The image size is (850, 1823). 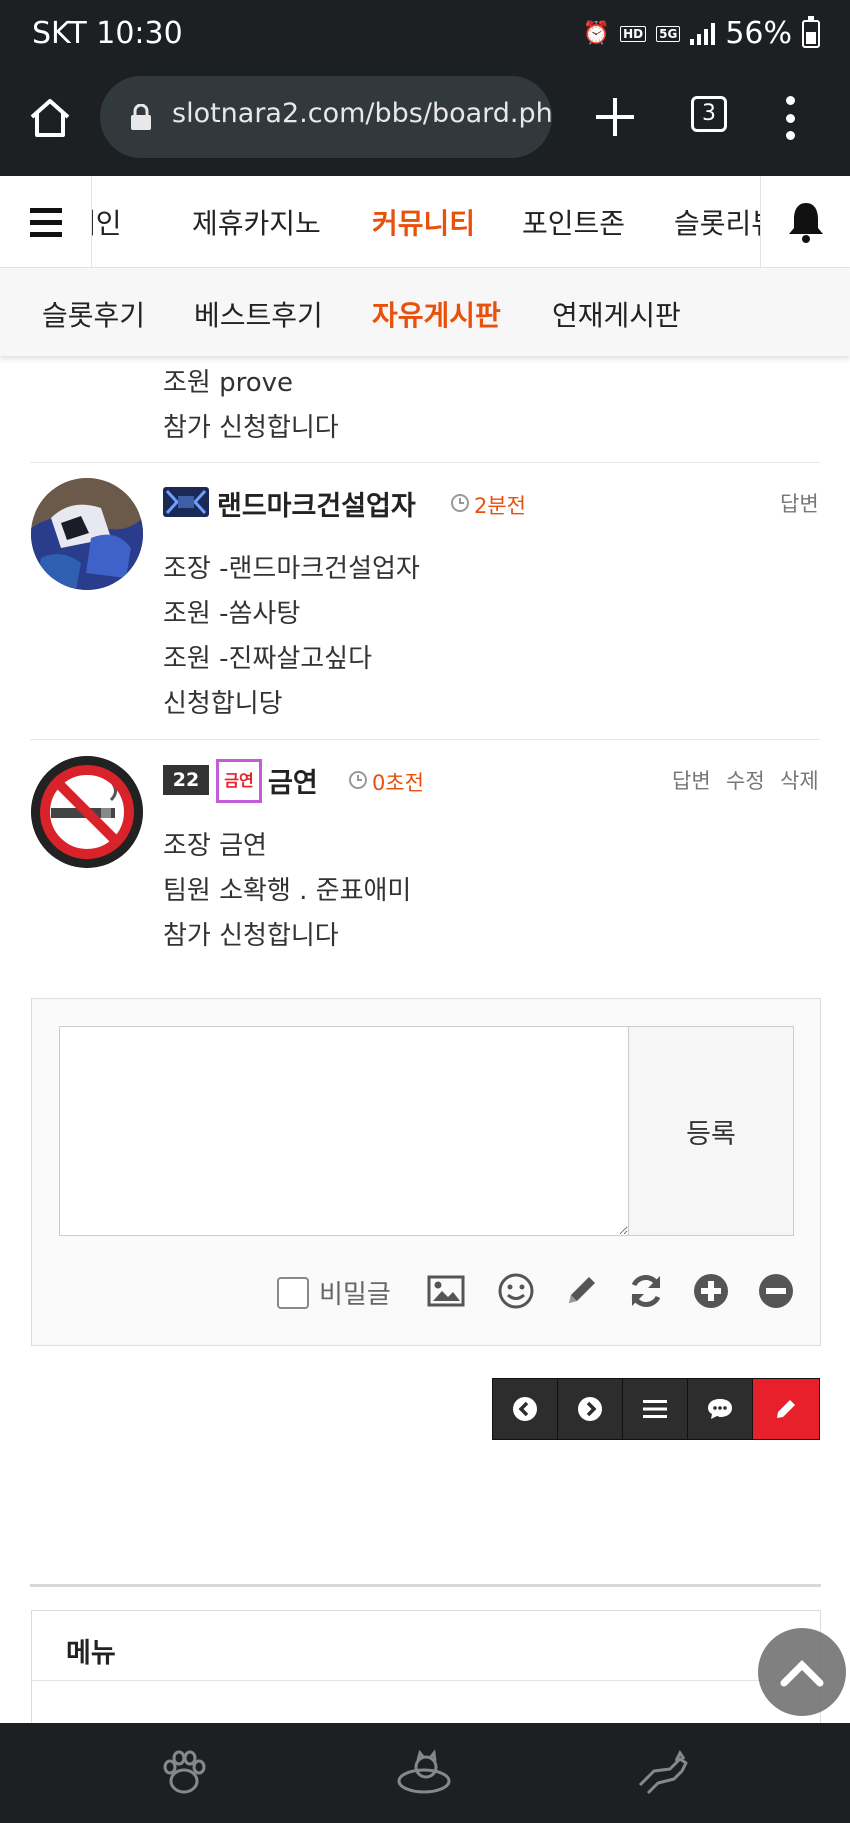 I want to click on comment-button, so click(x=720, y=1409).